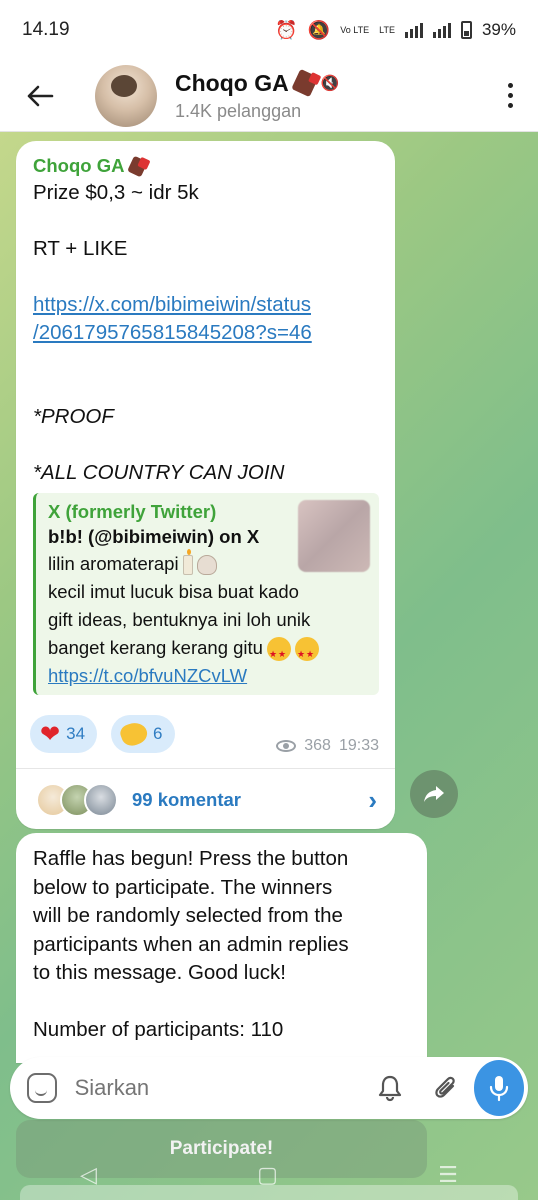 This screenshot has width=538, height=1200. Describe the element at coordinates (286, 29) in the screenshot. I see `alarm-icon: ⏰` at that location.